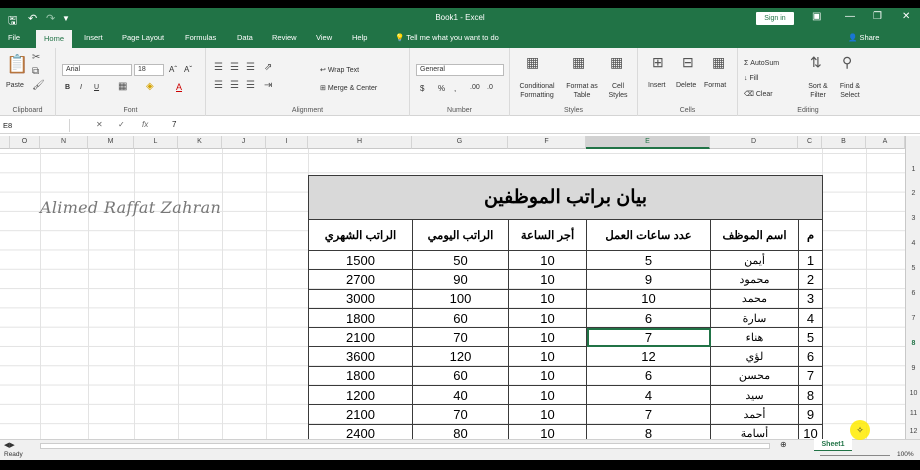  Describe the element at coordinates (460, 70) in the screenshot. I see `number-format-select: General` at that location.